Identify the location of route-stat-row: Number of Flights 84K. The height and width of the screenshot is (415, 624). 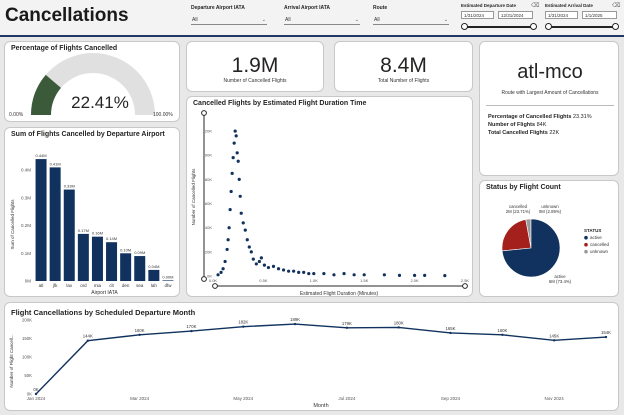
(517, 125).